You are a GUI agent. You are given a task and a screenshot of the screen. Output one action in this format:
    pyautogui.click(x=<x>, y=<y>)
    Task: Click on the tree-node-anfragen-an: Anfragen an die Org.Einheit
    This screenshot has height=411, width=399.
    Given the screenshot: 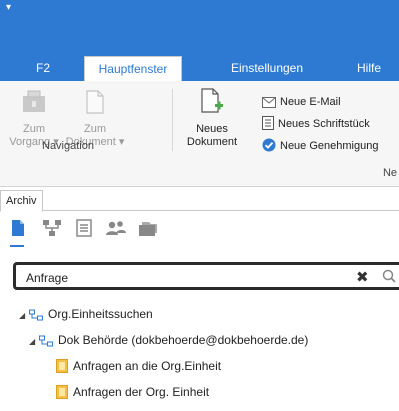 What is the action you would take?
    pyautogui.click(x=138, y=366)
    